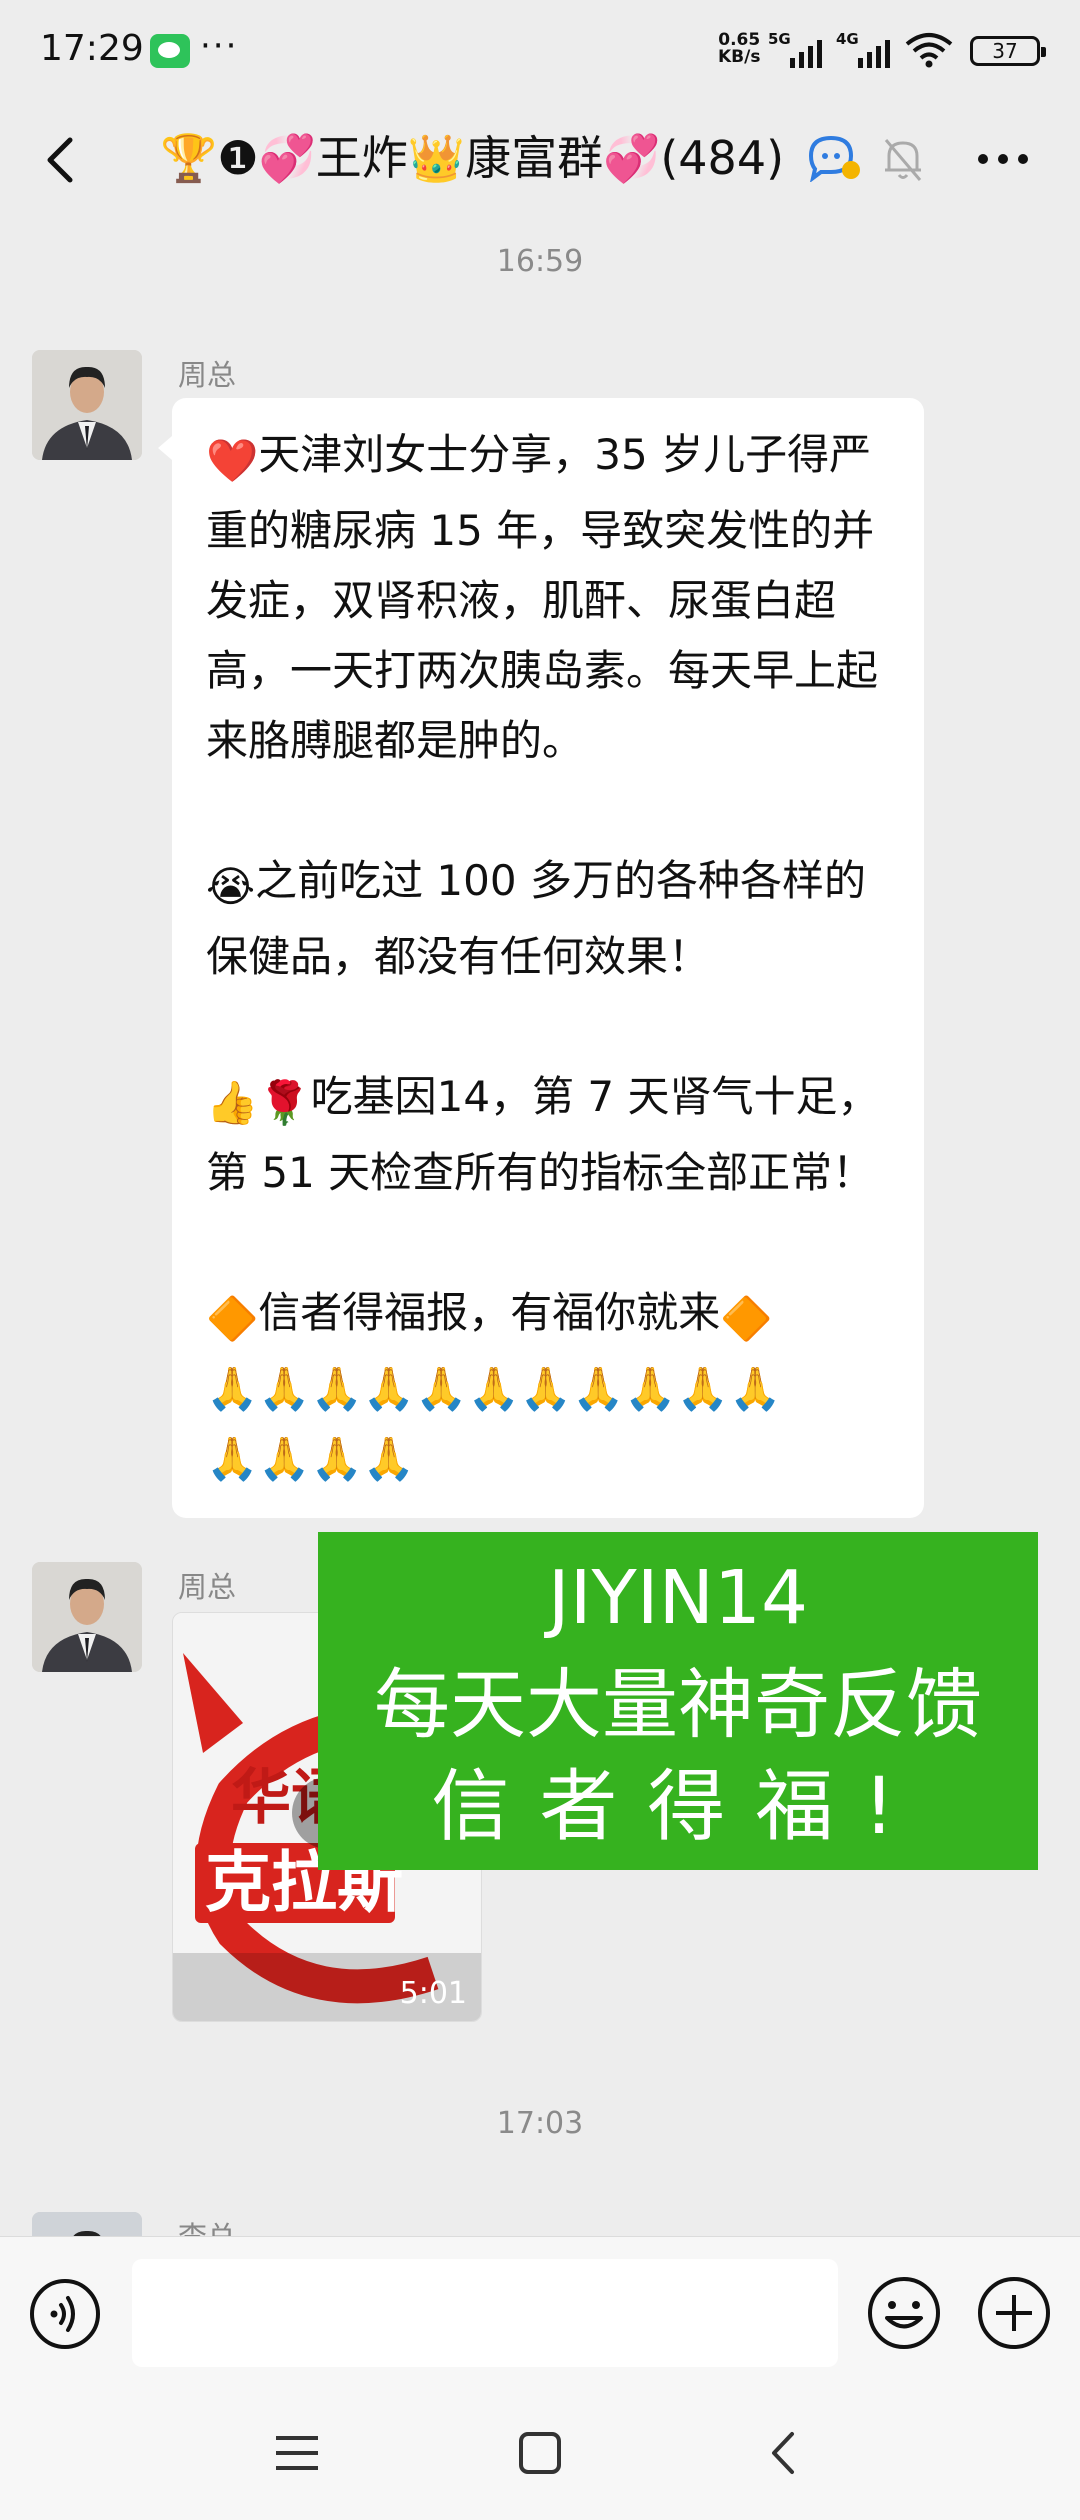 The width and height of the screenshot is (1080, 2520). Describe the element at coordinates (678, 1807) in the screenshot. I see `overlay-line-3: 信者得福!` at that location.